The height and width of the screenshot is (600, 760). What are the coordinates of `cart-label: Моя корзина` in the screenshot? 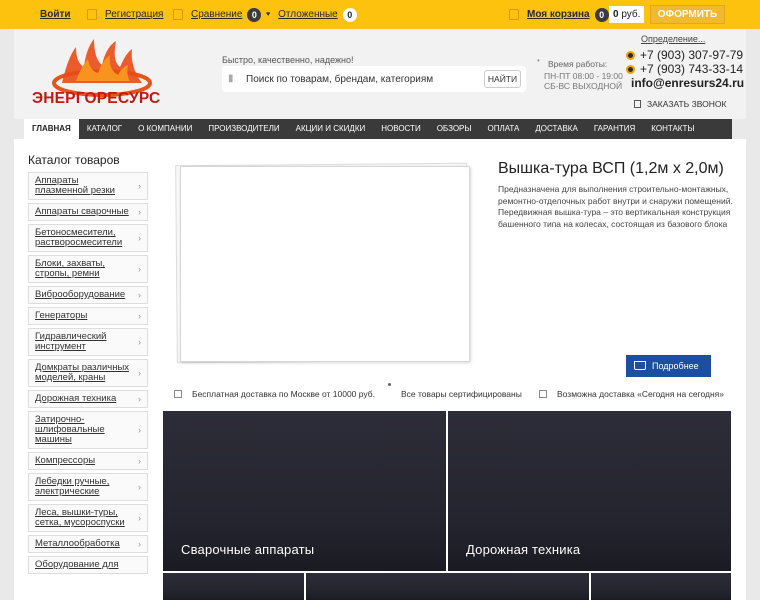 It's located at (558, 14).